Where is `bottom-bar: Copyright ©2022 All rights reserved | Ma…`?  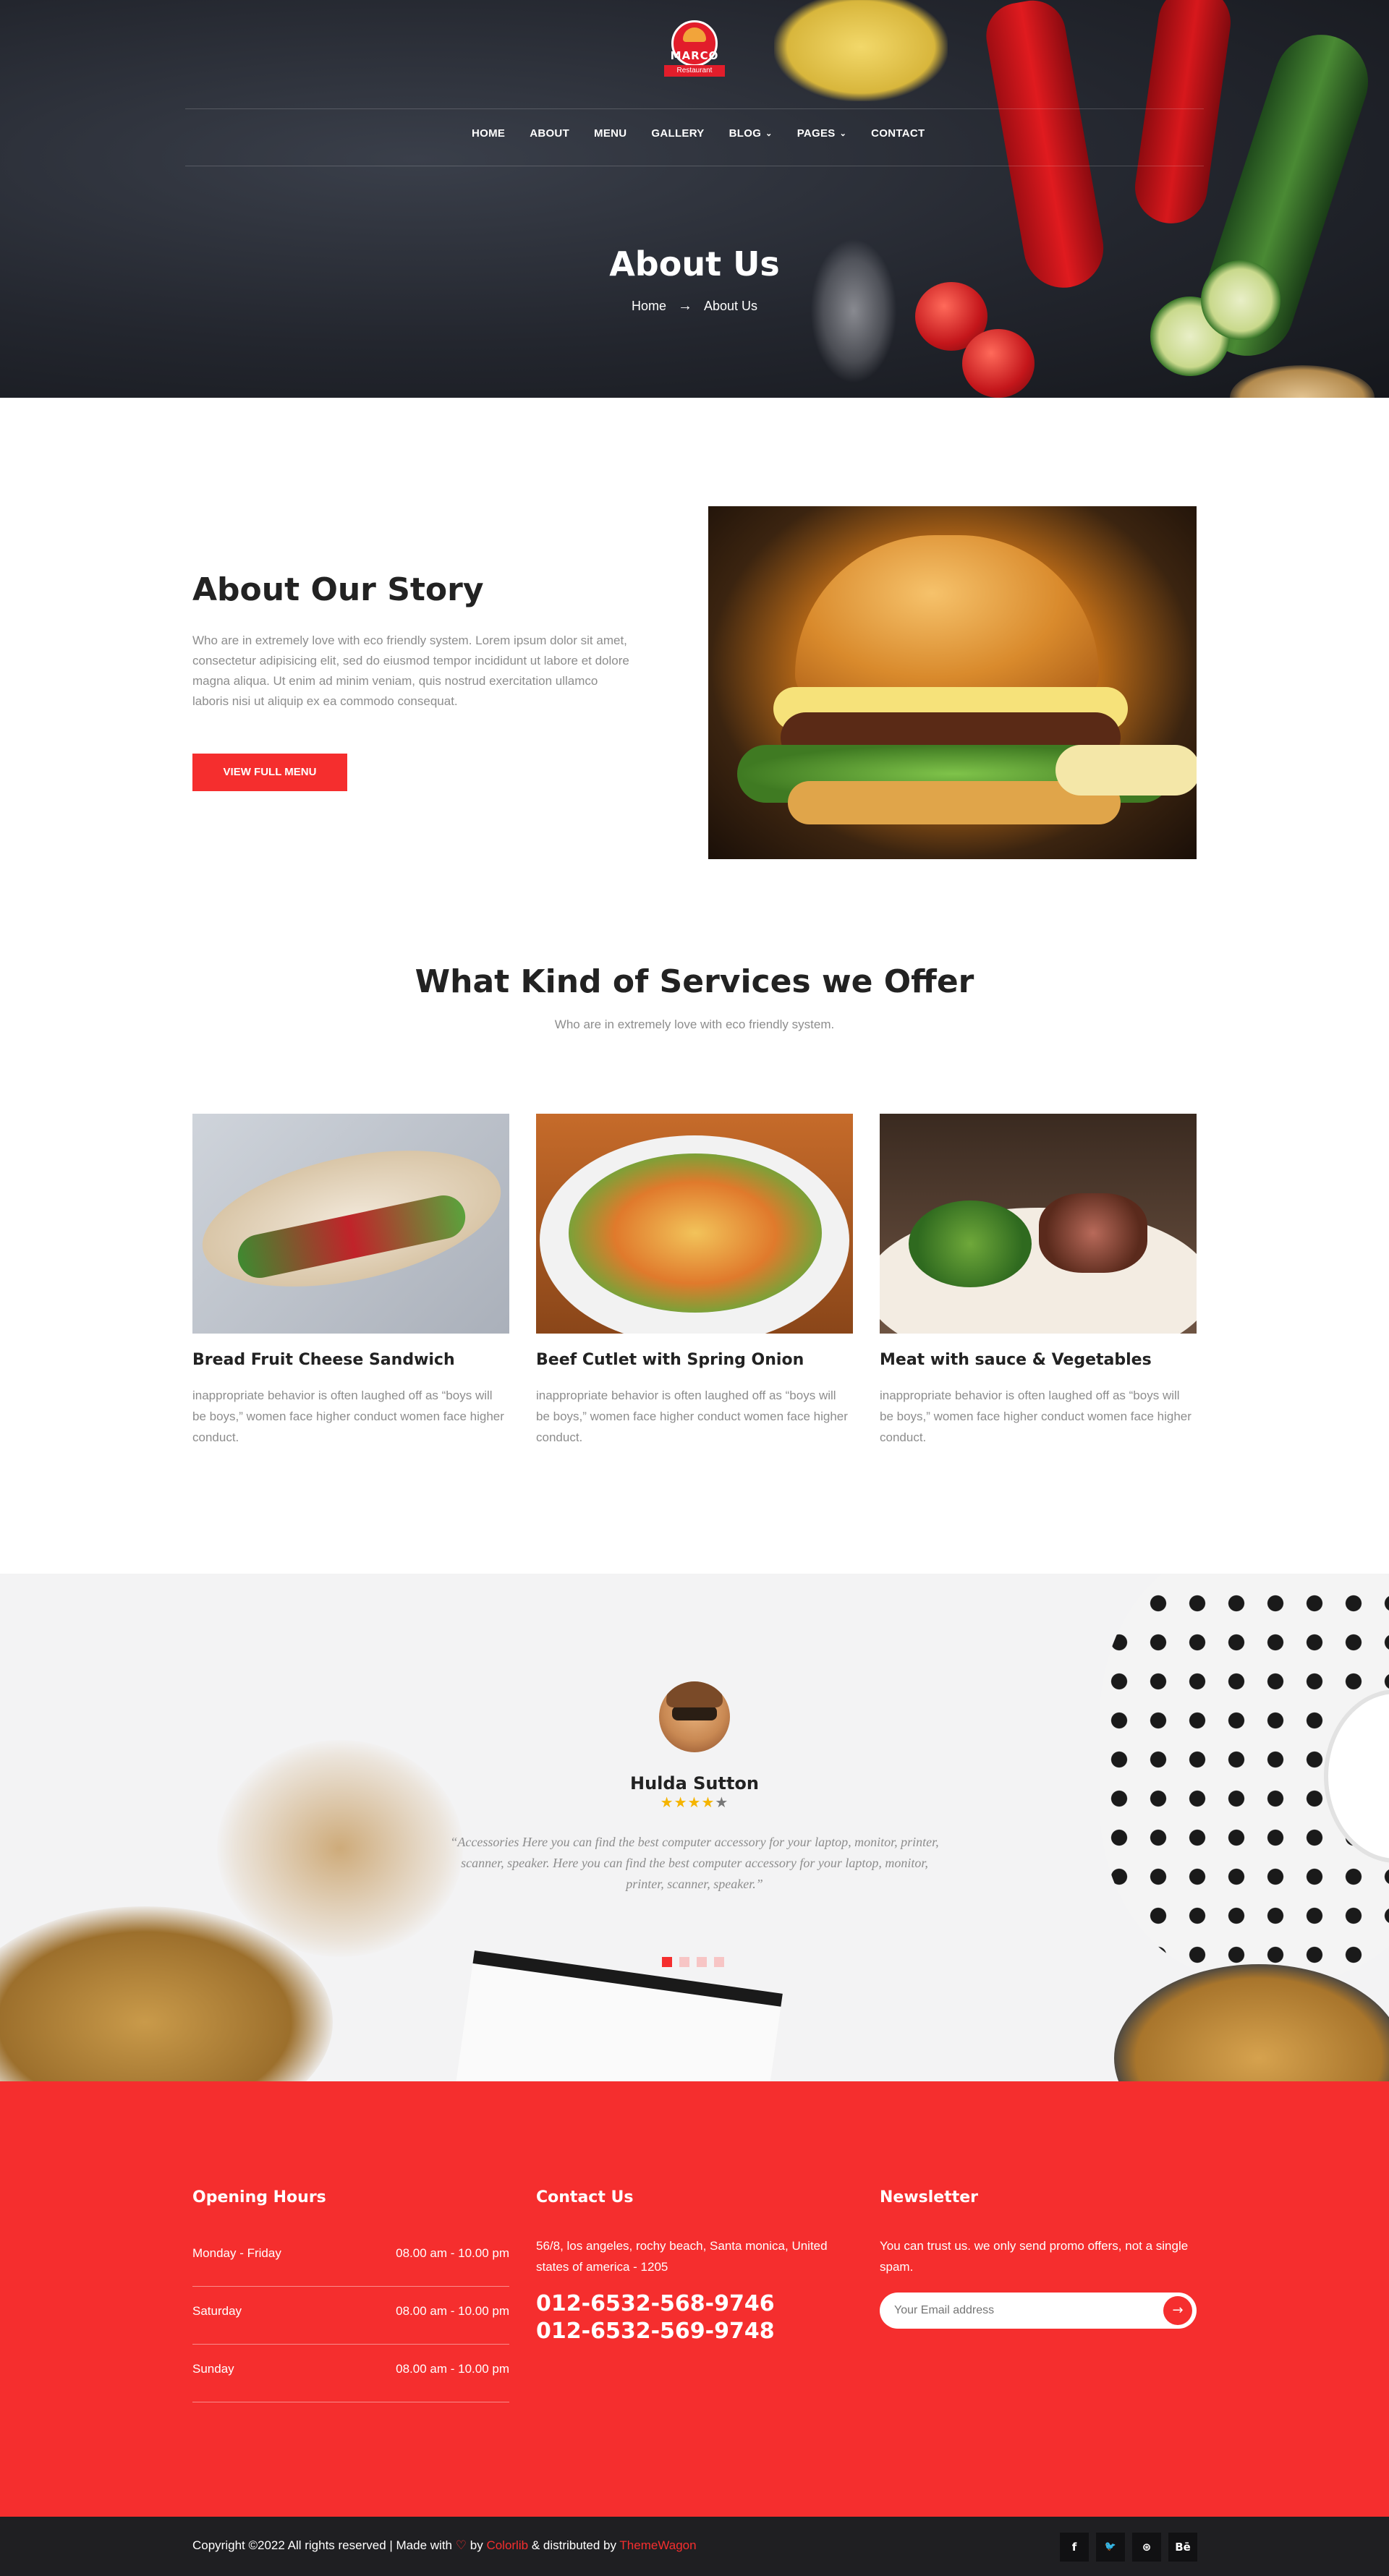
bottom-bar: Copyright ©2022 All rights reserved | Ma… is located at coordinates (694, 2546).